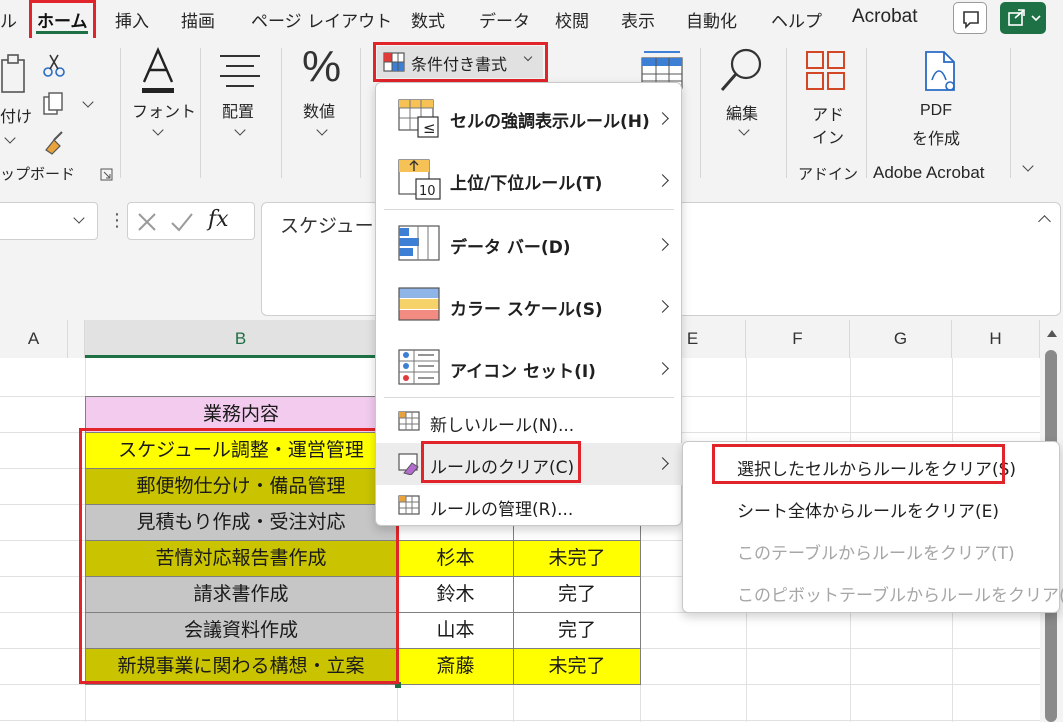 The image size is (1063, 722). I want to click on formula-buttons: fx, so click(191, 221).